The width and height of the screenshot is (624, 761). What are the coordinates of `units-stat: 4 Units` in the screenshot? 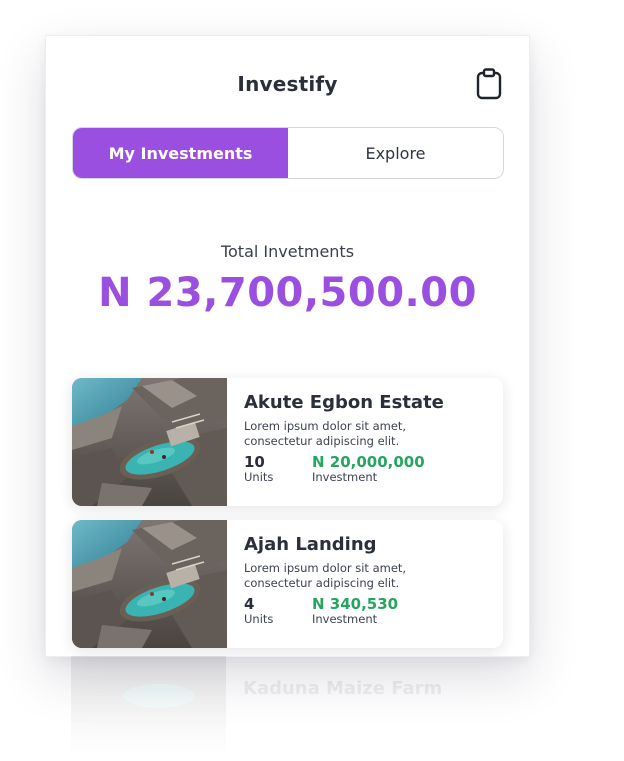 It's located at (278, 610).